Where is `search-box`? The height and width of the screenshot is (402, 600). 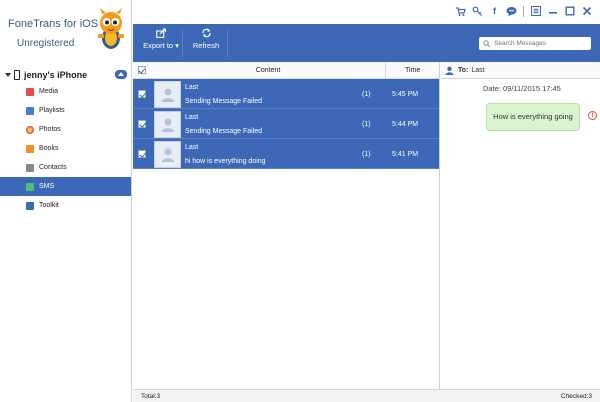
search-box is located at coordinates (535, 43).